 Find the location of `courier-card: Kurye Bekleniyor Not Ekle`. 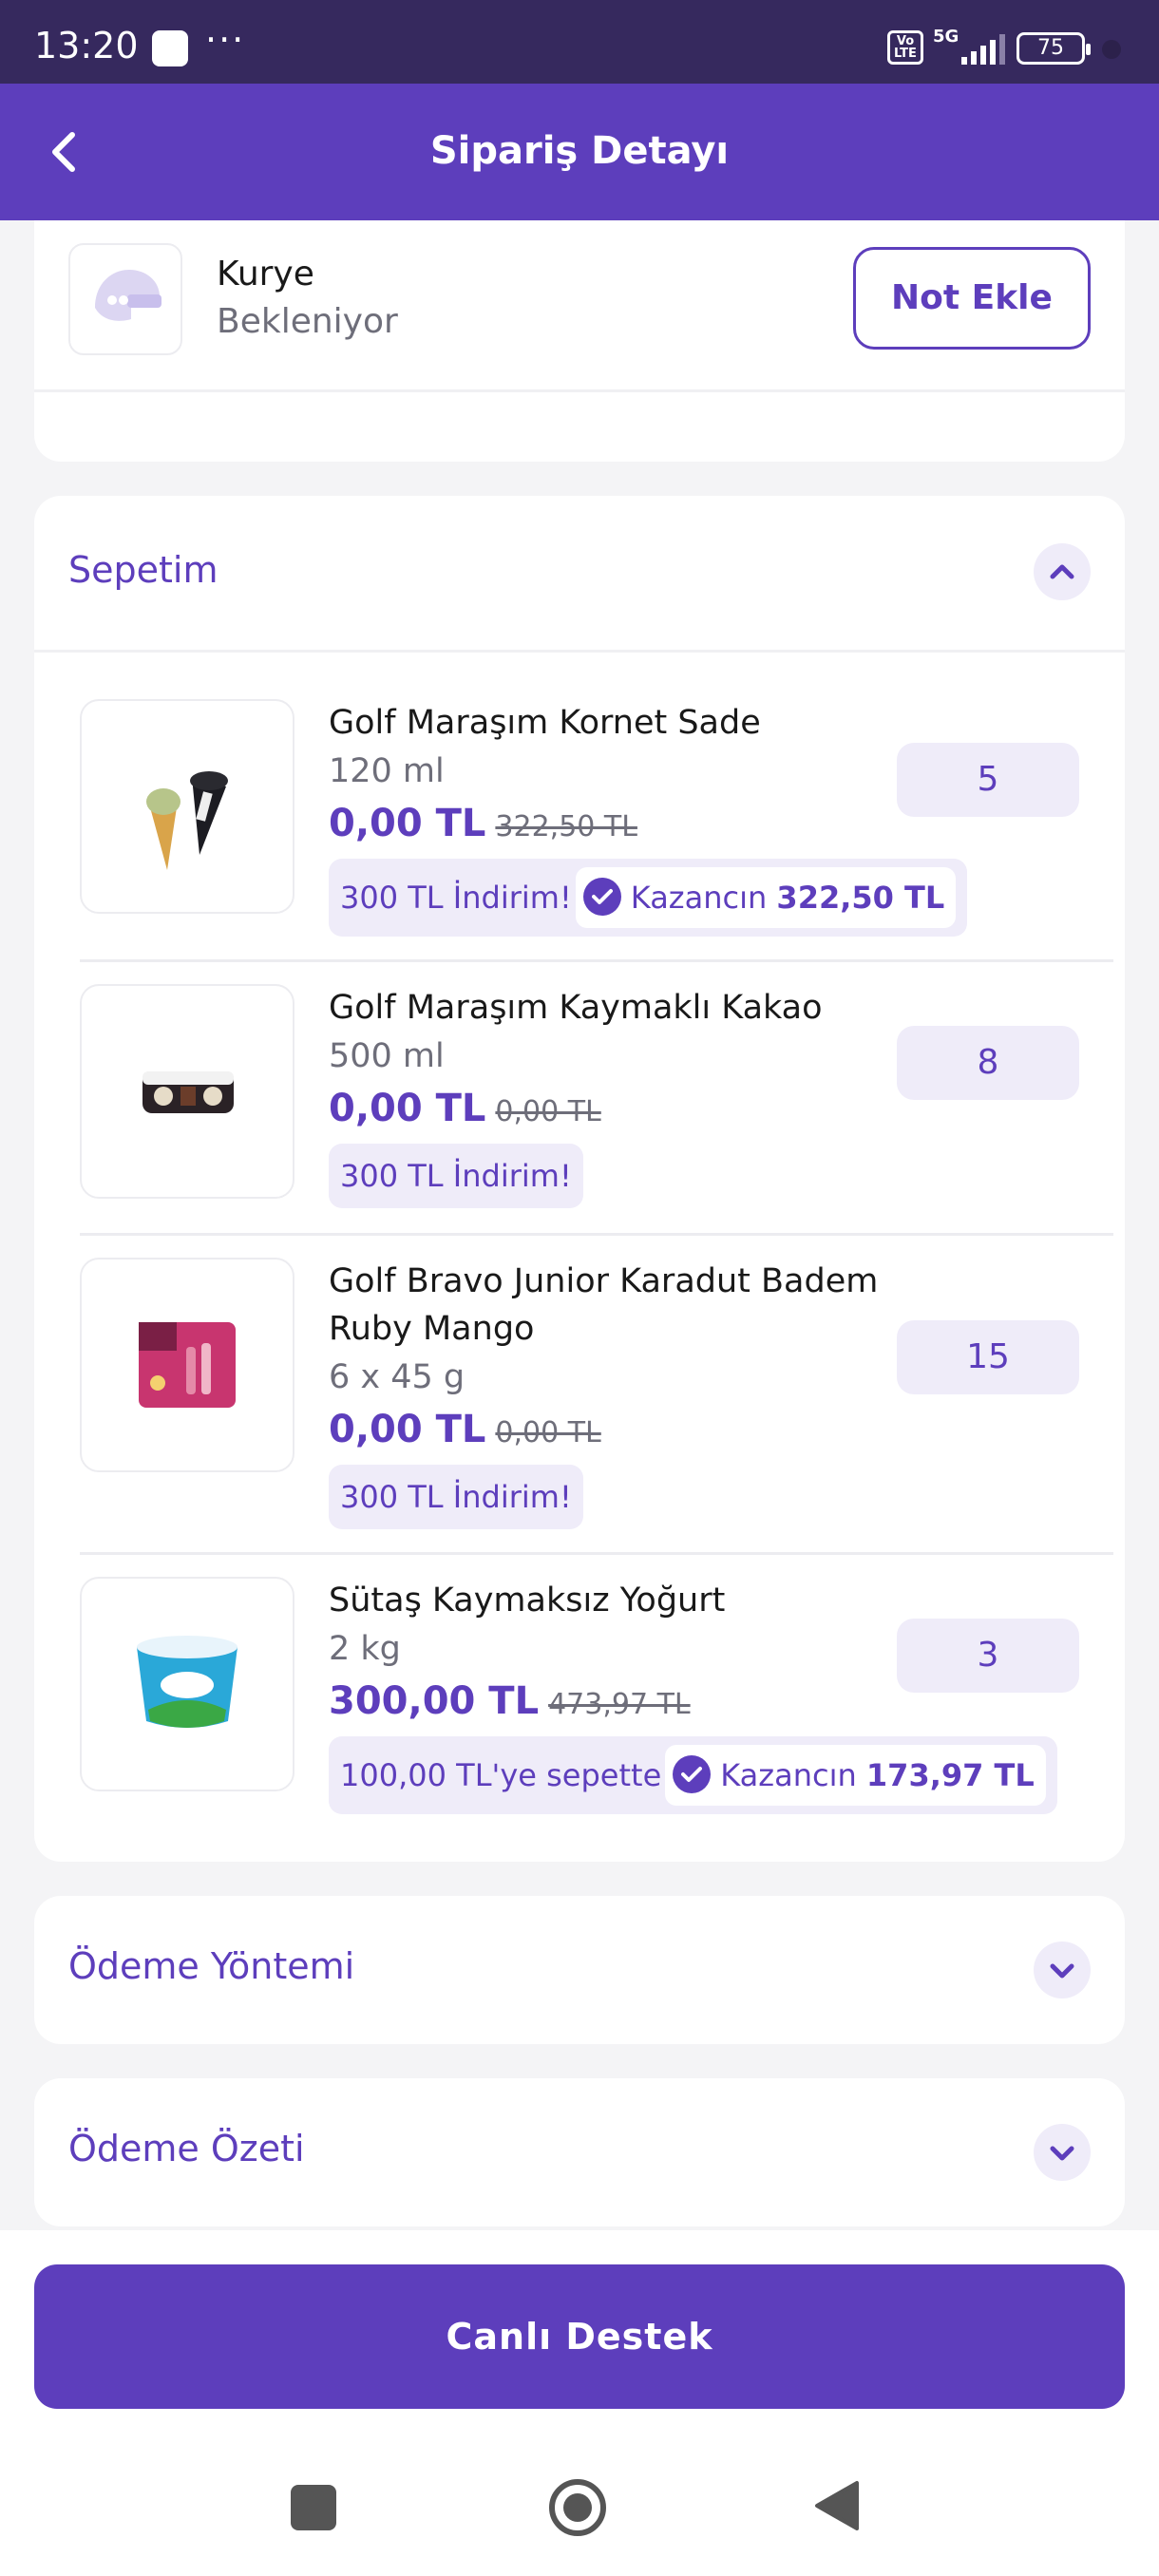

courier-card: Kurye Bekleniyor Not Ekle is located at coordinates (579, 341).